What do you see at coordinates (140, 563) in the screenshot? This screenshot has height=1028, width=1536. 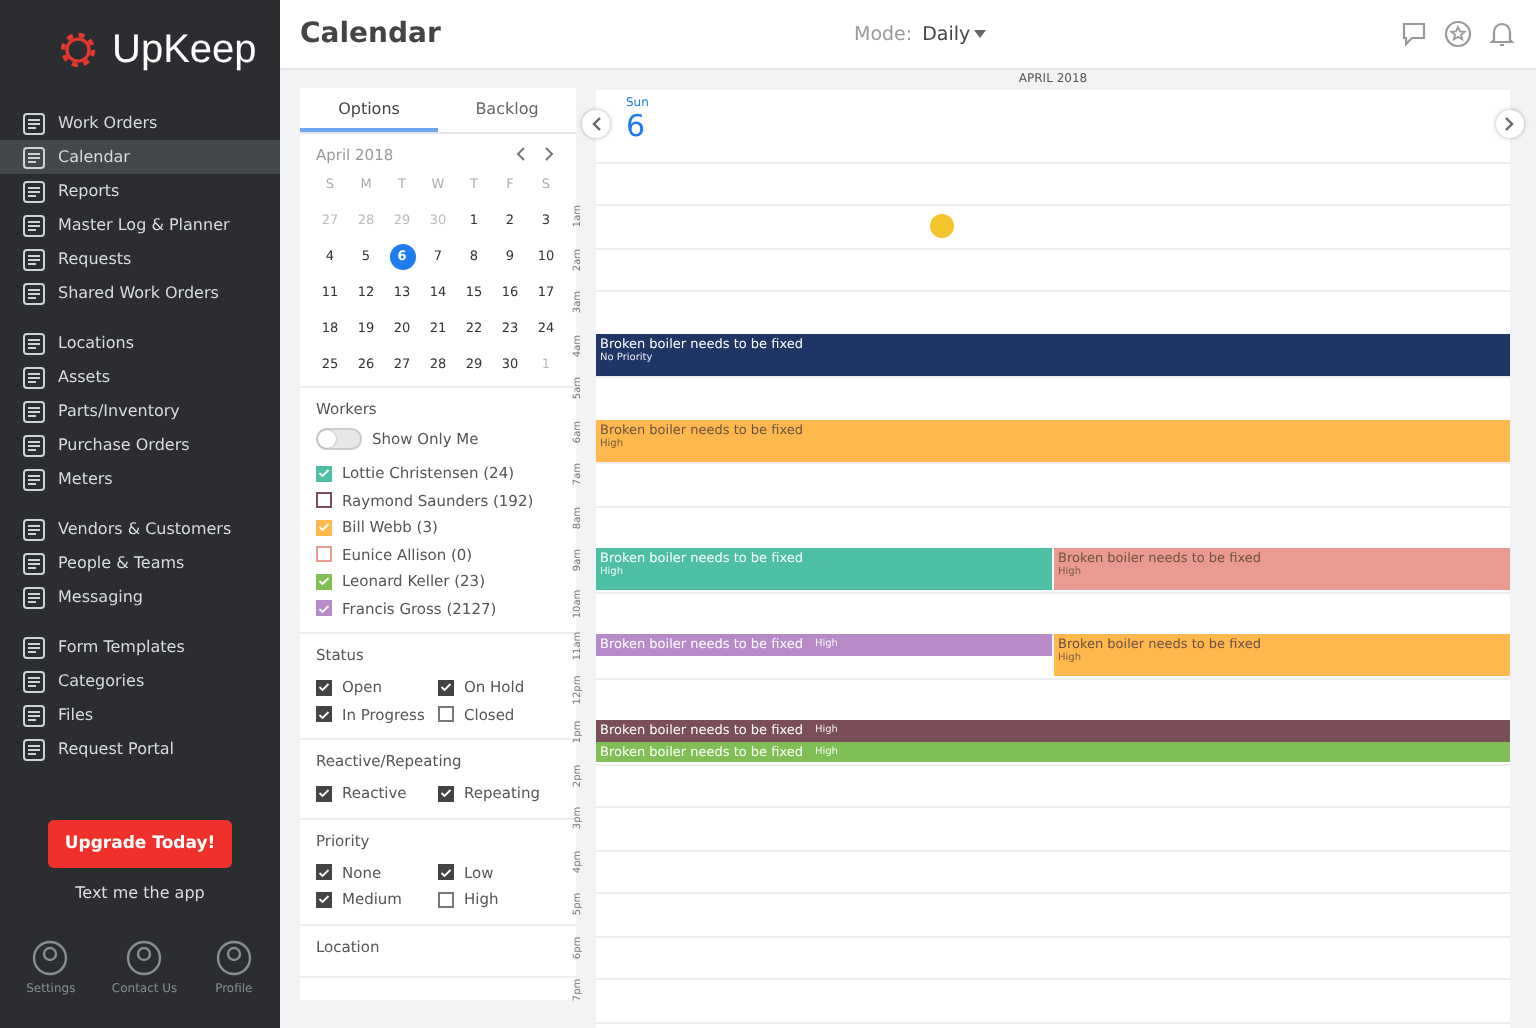 I see `nav-item: People & Teams` at bounding box center [140, 563].